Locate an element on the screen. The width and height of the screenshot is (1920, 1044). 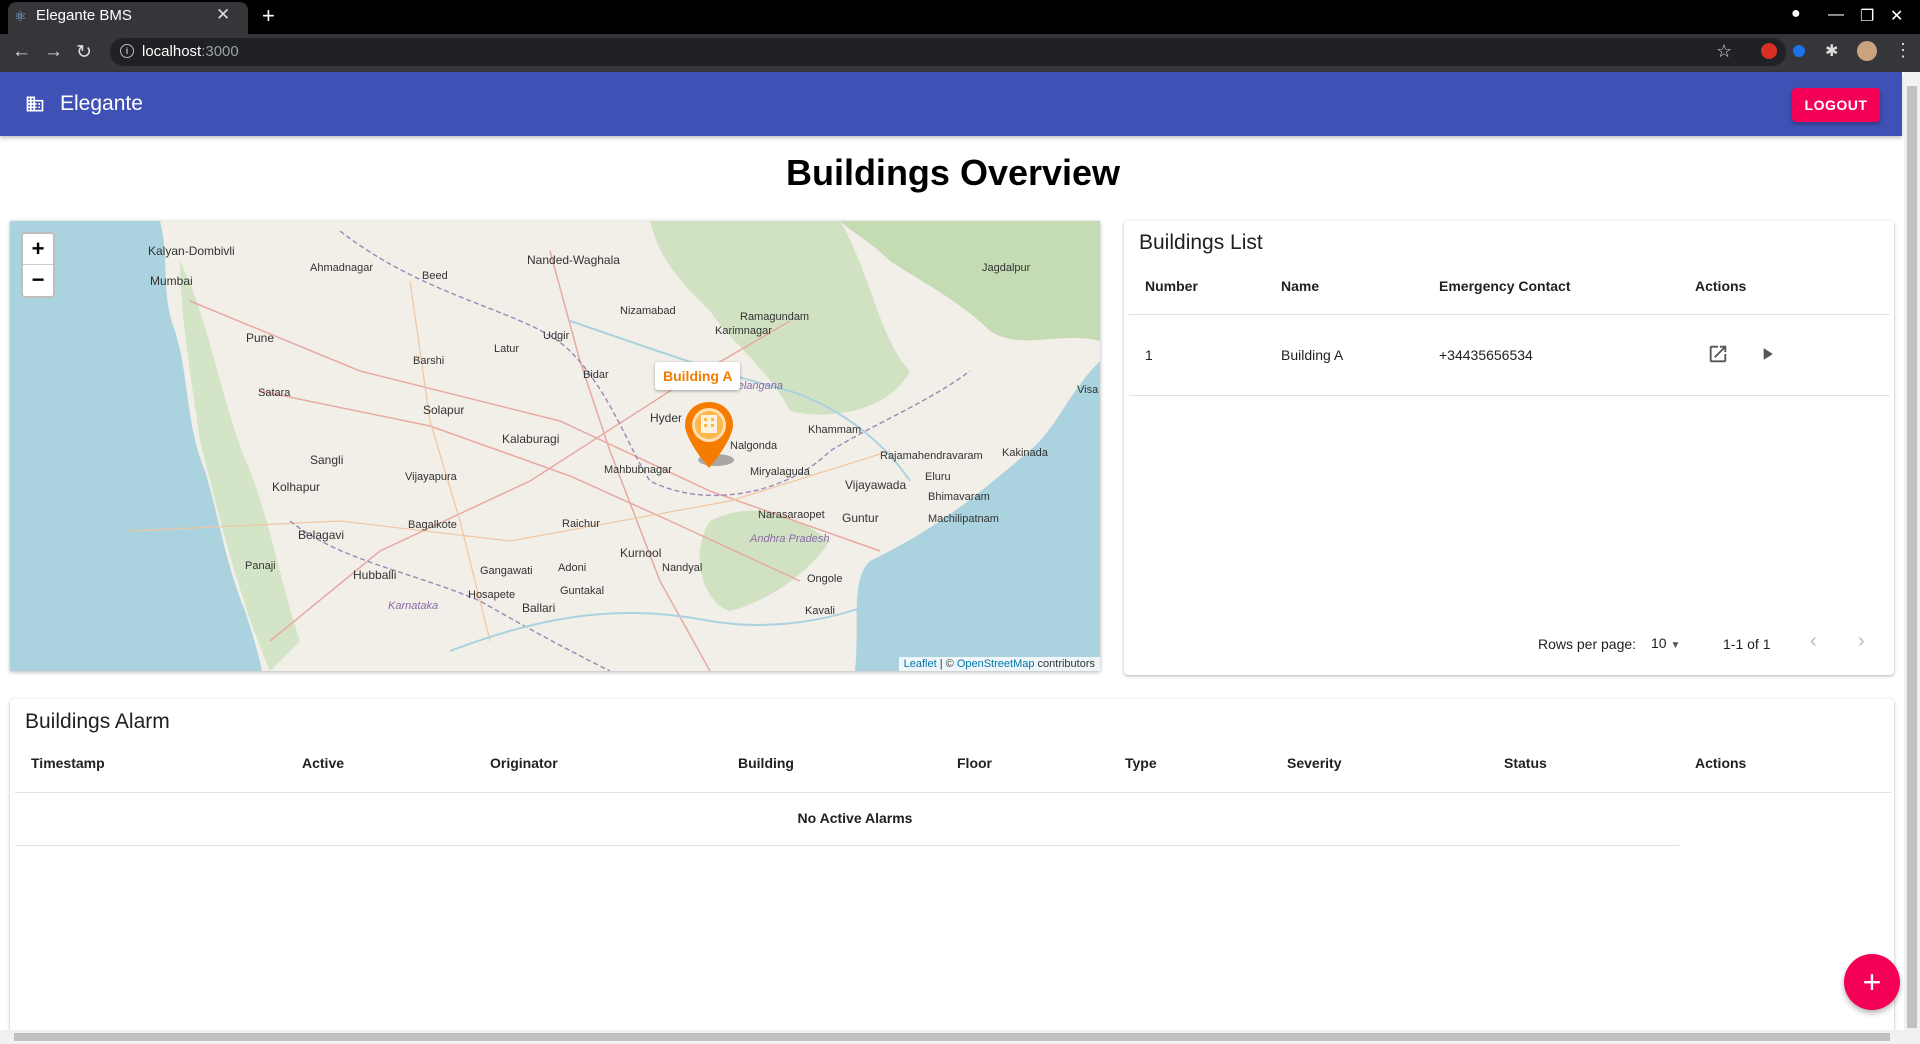
row-number: 1 is located at coordinates (1149, 355).